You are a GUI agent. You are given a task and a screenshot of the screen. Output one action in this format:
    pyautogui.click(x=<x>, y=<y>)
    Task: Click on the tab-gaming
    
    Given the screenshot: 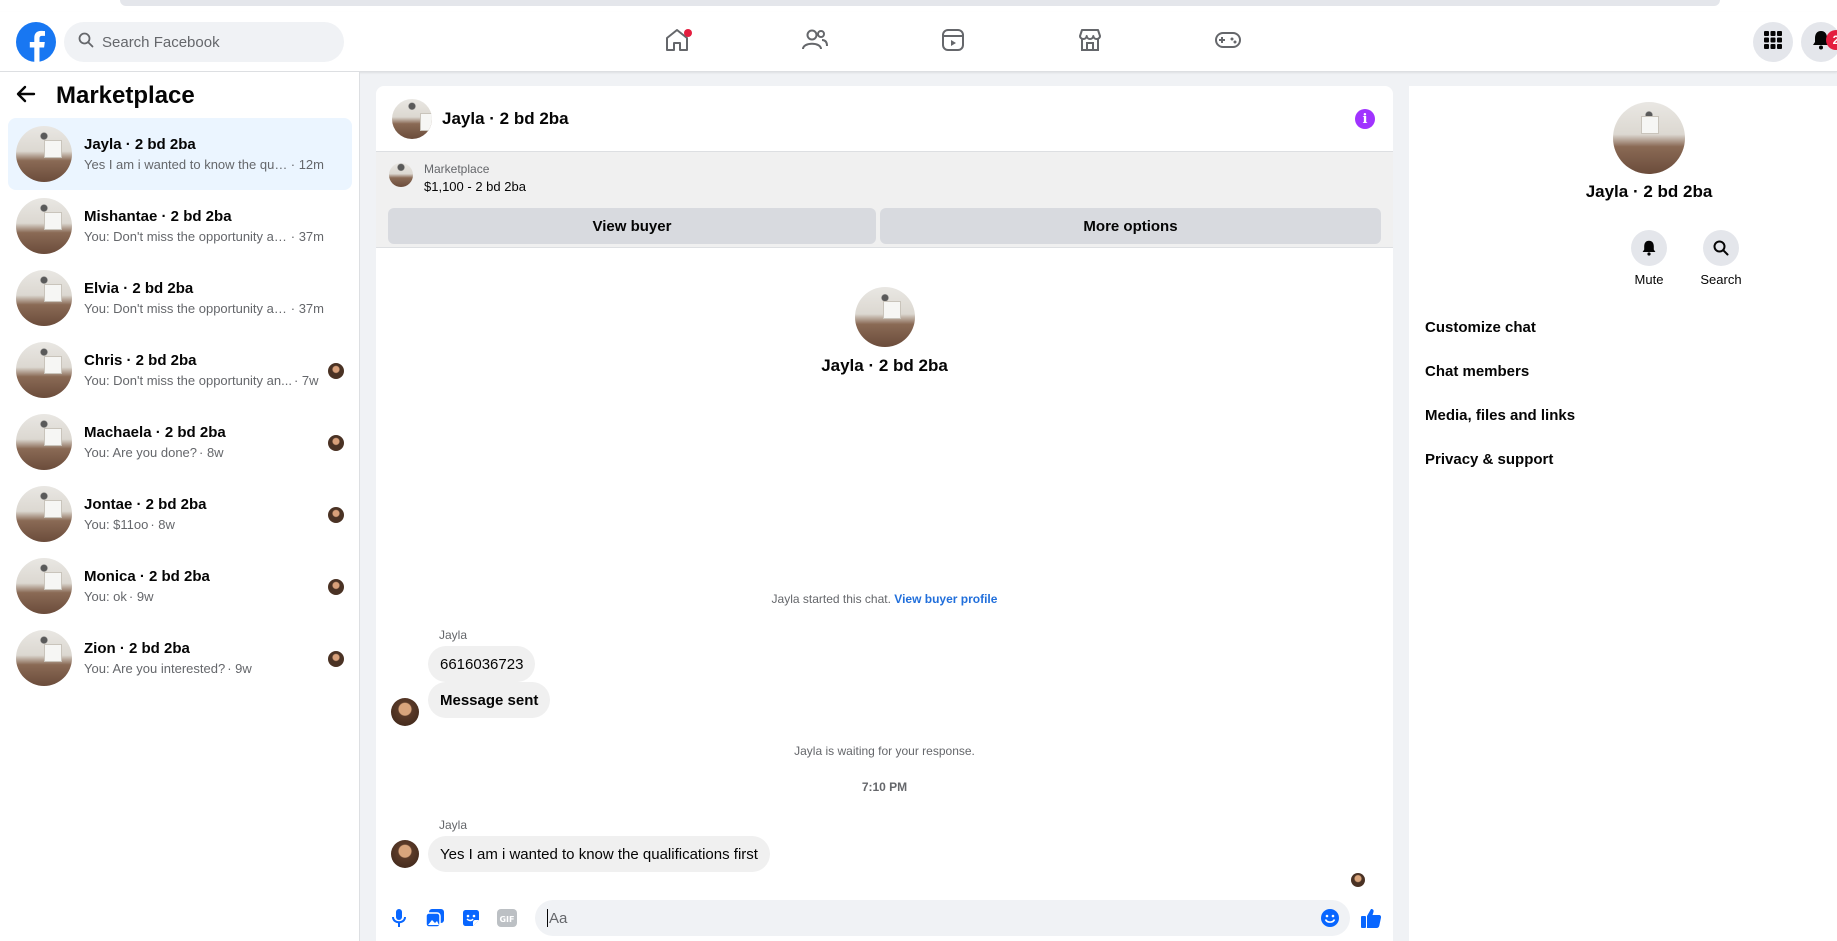 What is the action you would take?
    pyautogui.click(x=1228, y=42)
    